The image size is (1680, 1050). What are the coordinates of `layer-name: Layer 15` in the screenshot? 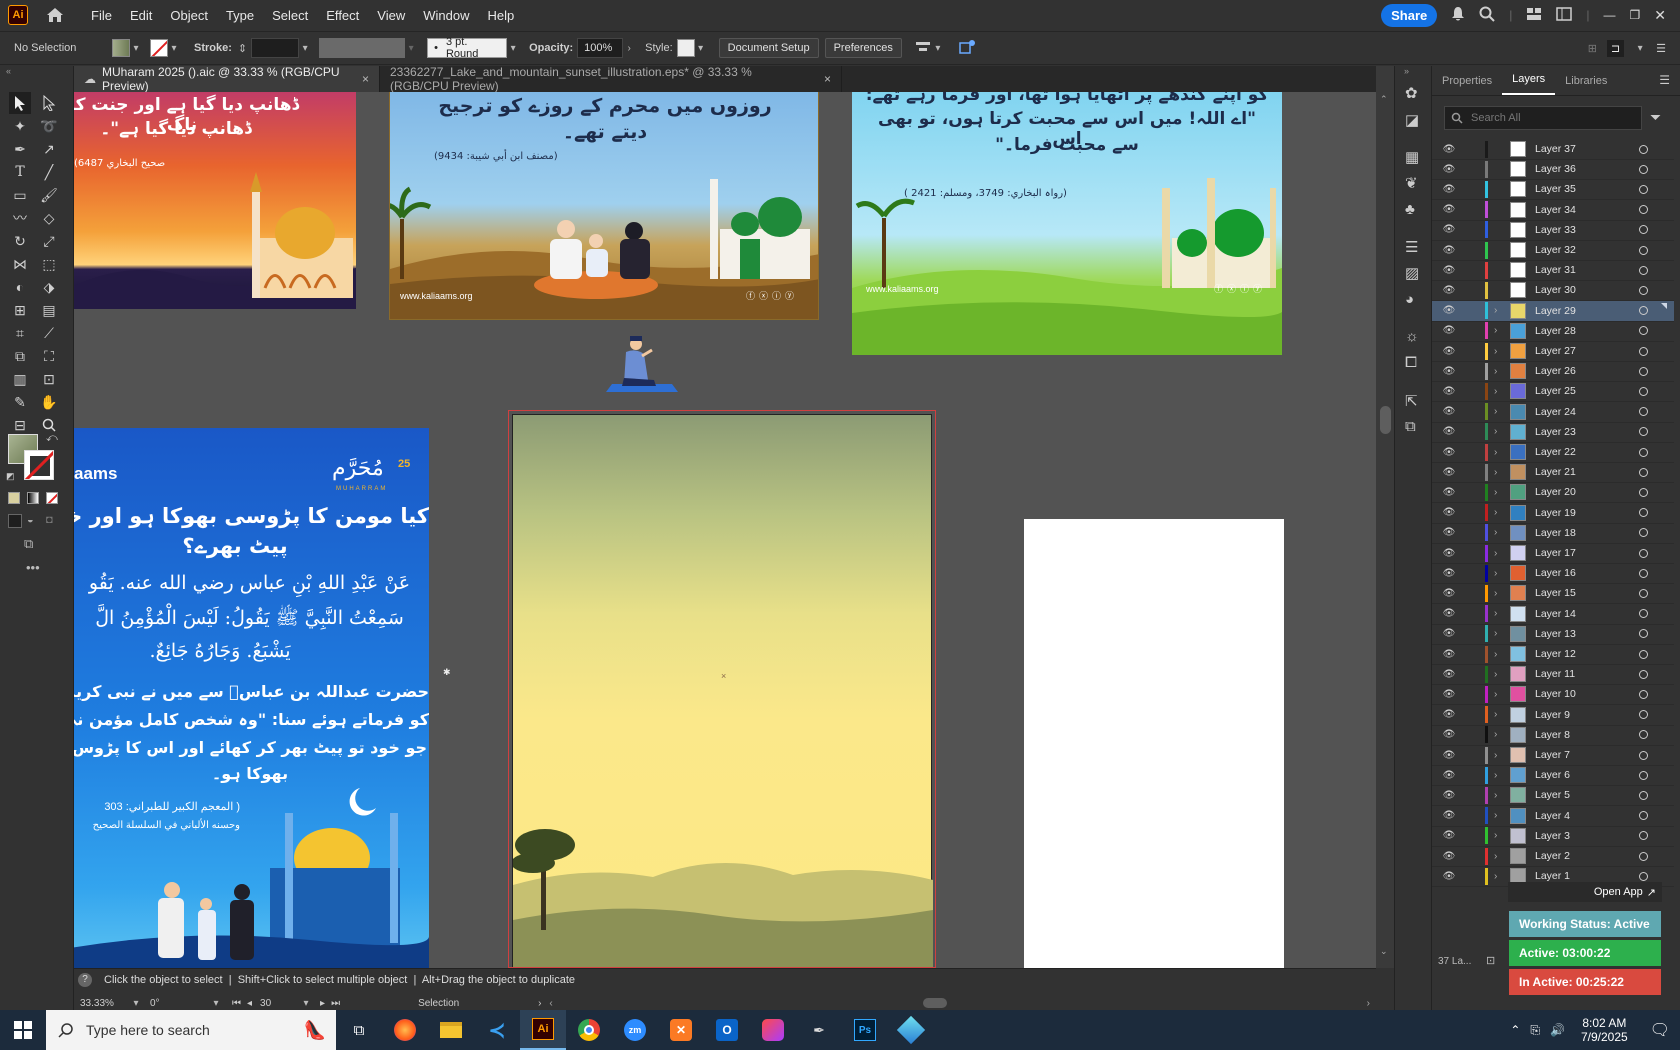 It's located at (1555, 593).